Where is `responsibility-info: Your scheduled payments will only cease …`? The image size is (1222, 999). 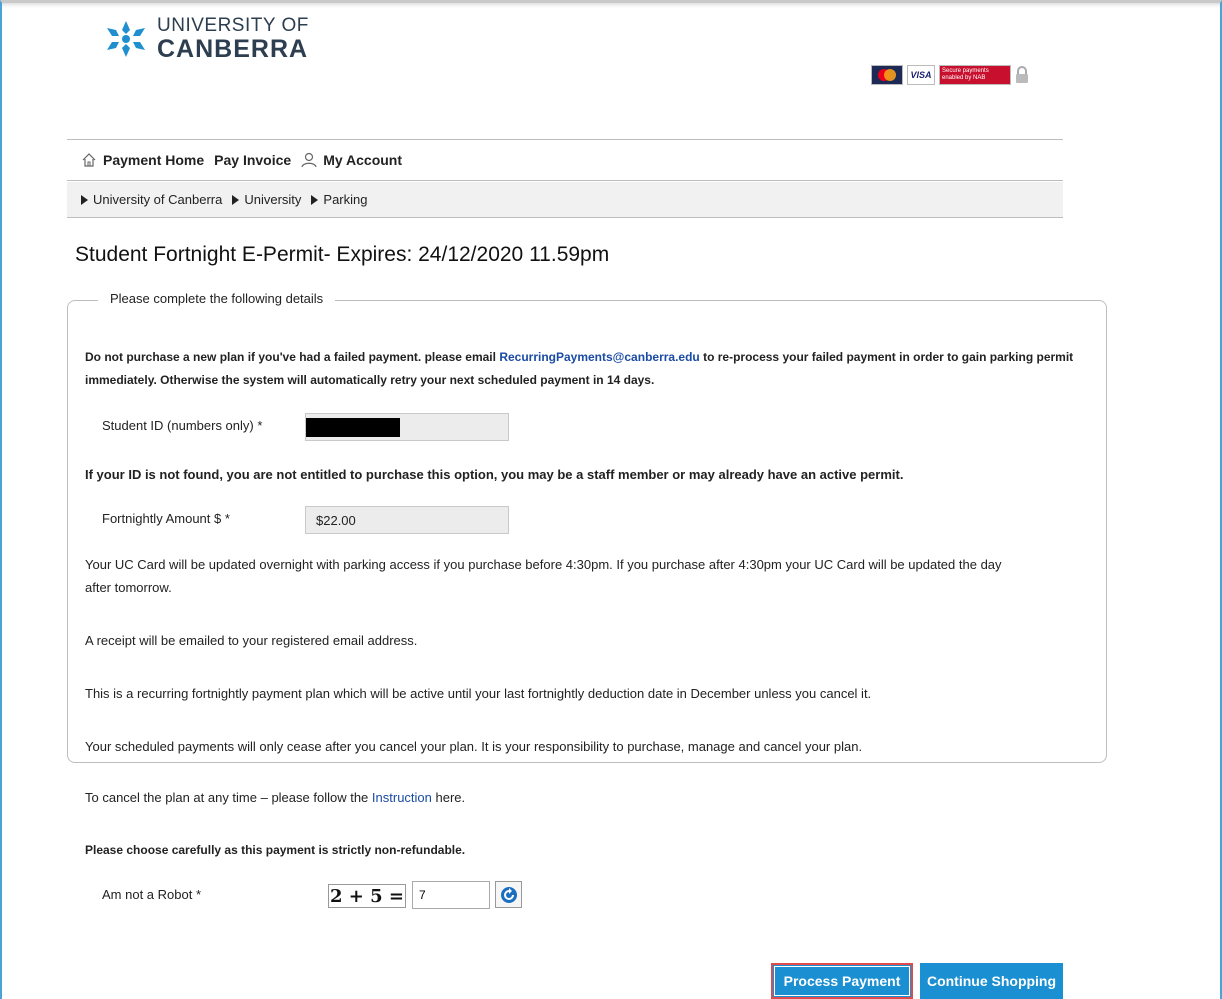
responsibility-info: Your scheduled payments will only cease … is located at coordinates (474, 746).